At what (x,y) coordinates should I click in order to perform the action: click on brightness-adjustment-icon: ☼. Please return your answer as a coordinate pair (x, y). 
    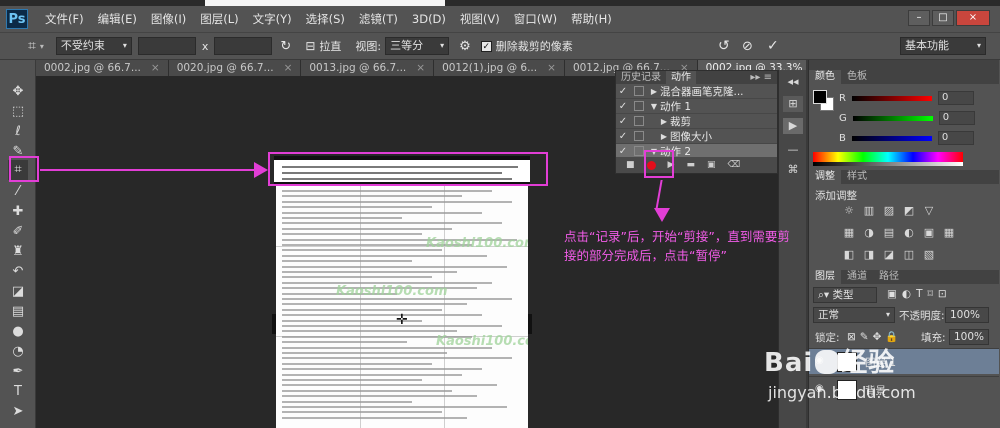
    Looking at the image, I should click on (849, 211).